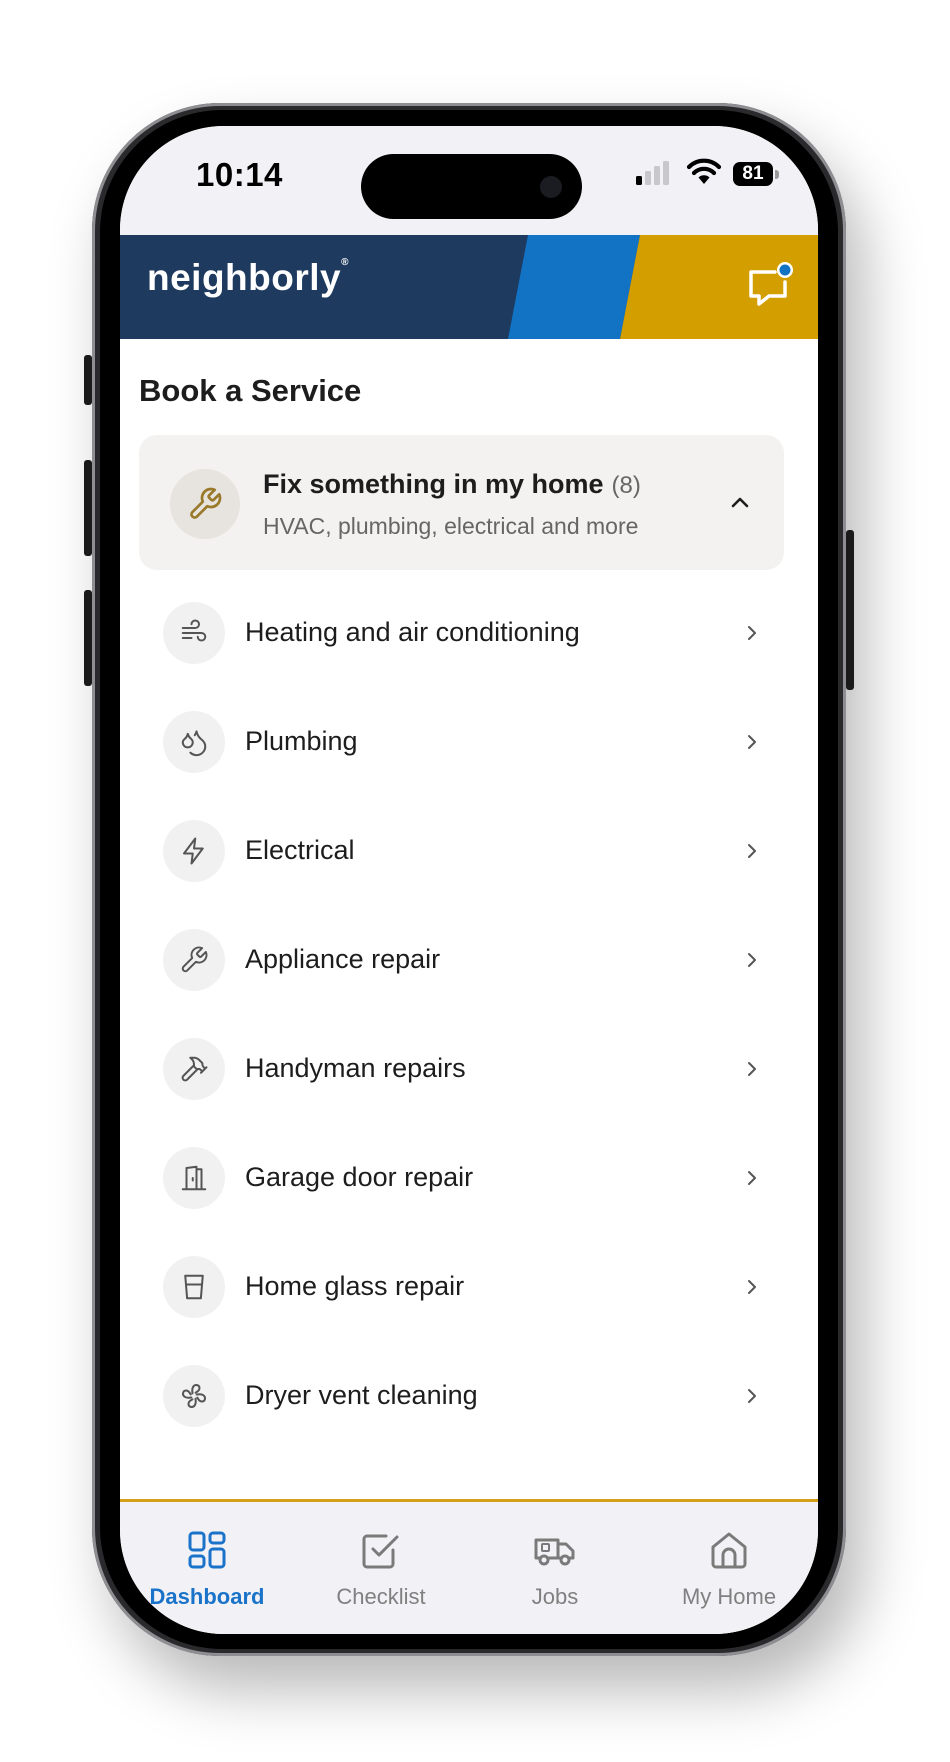  I want to click on hammer-icon, so click(194, 1069).